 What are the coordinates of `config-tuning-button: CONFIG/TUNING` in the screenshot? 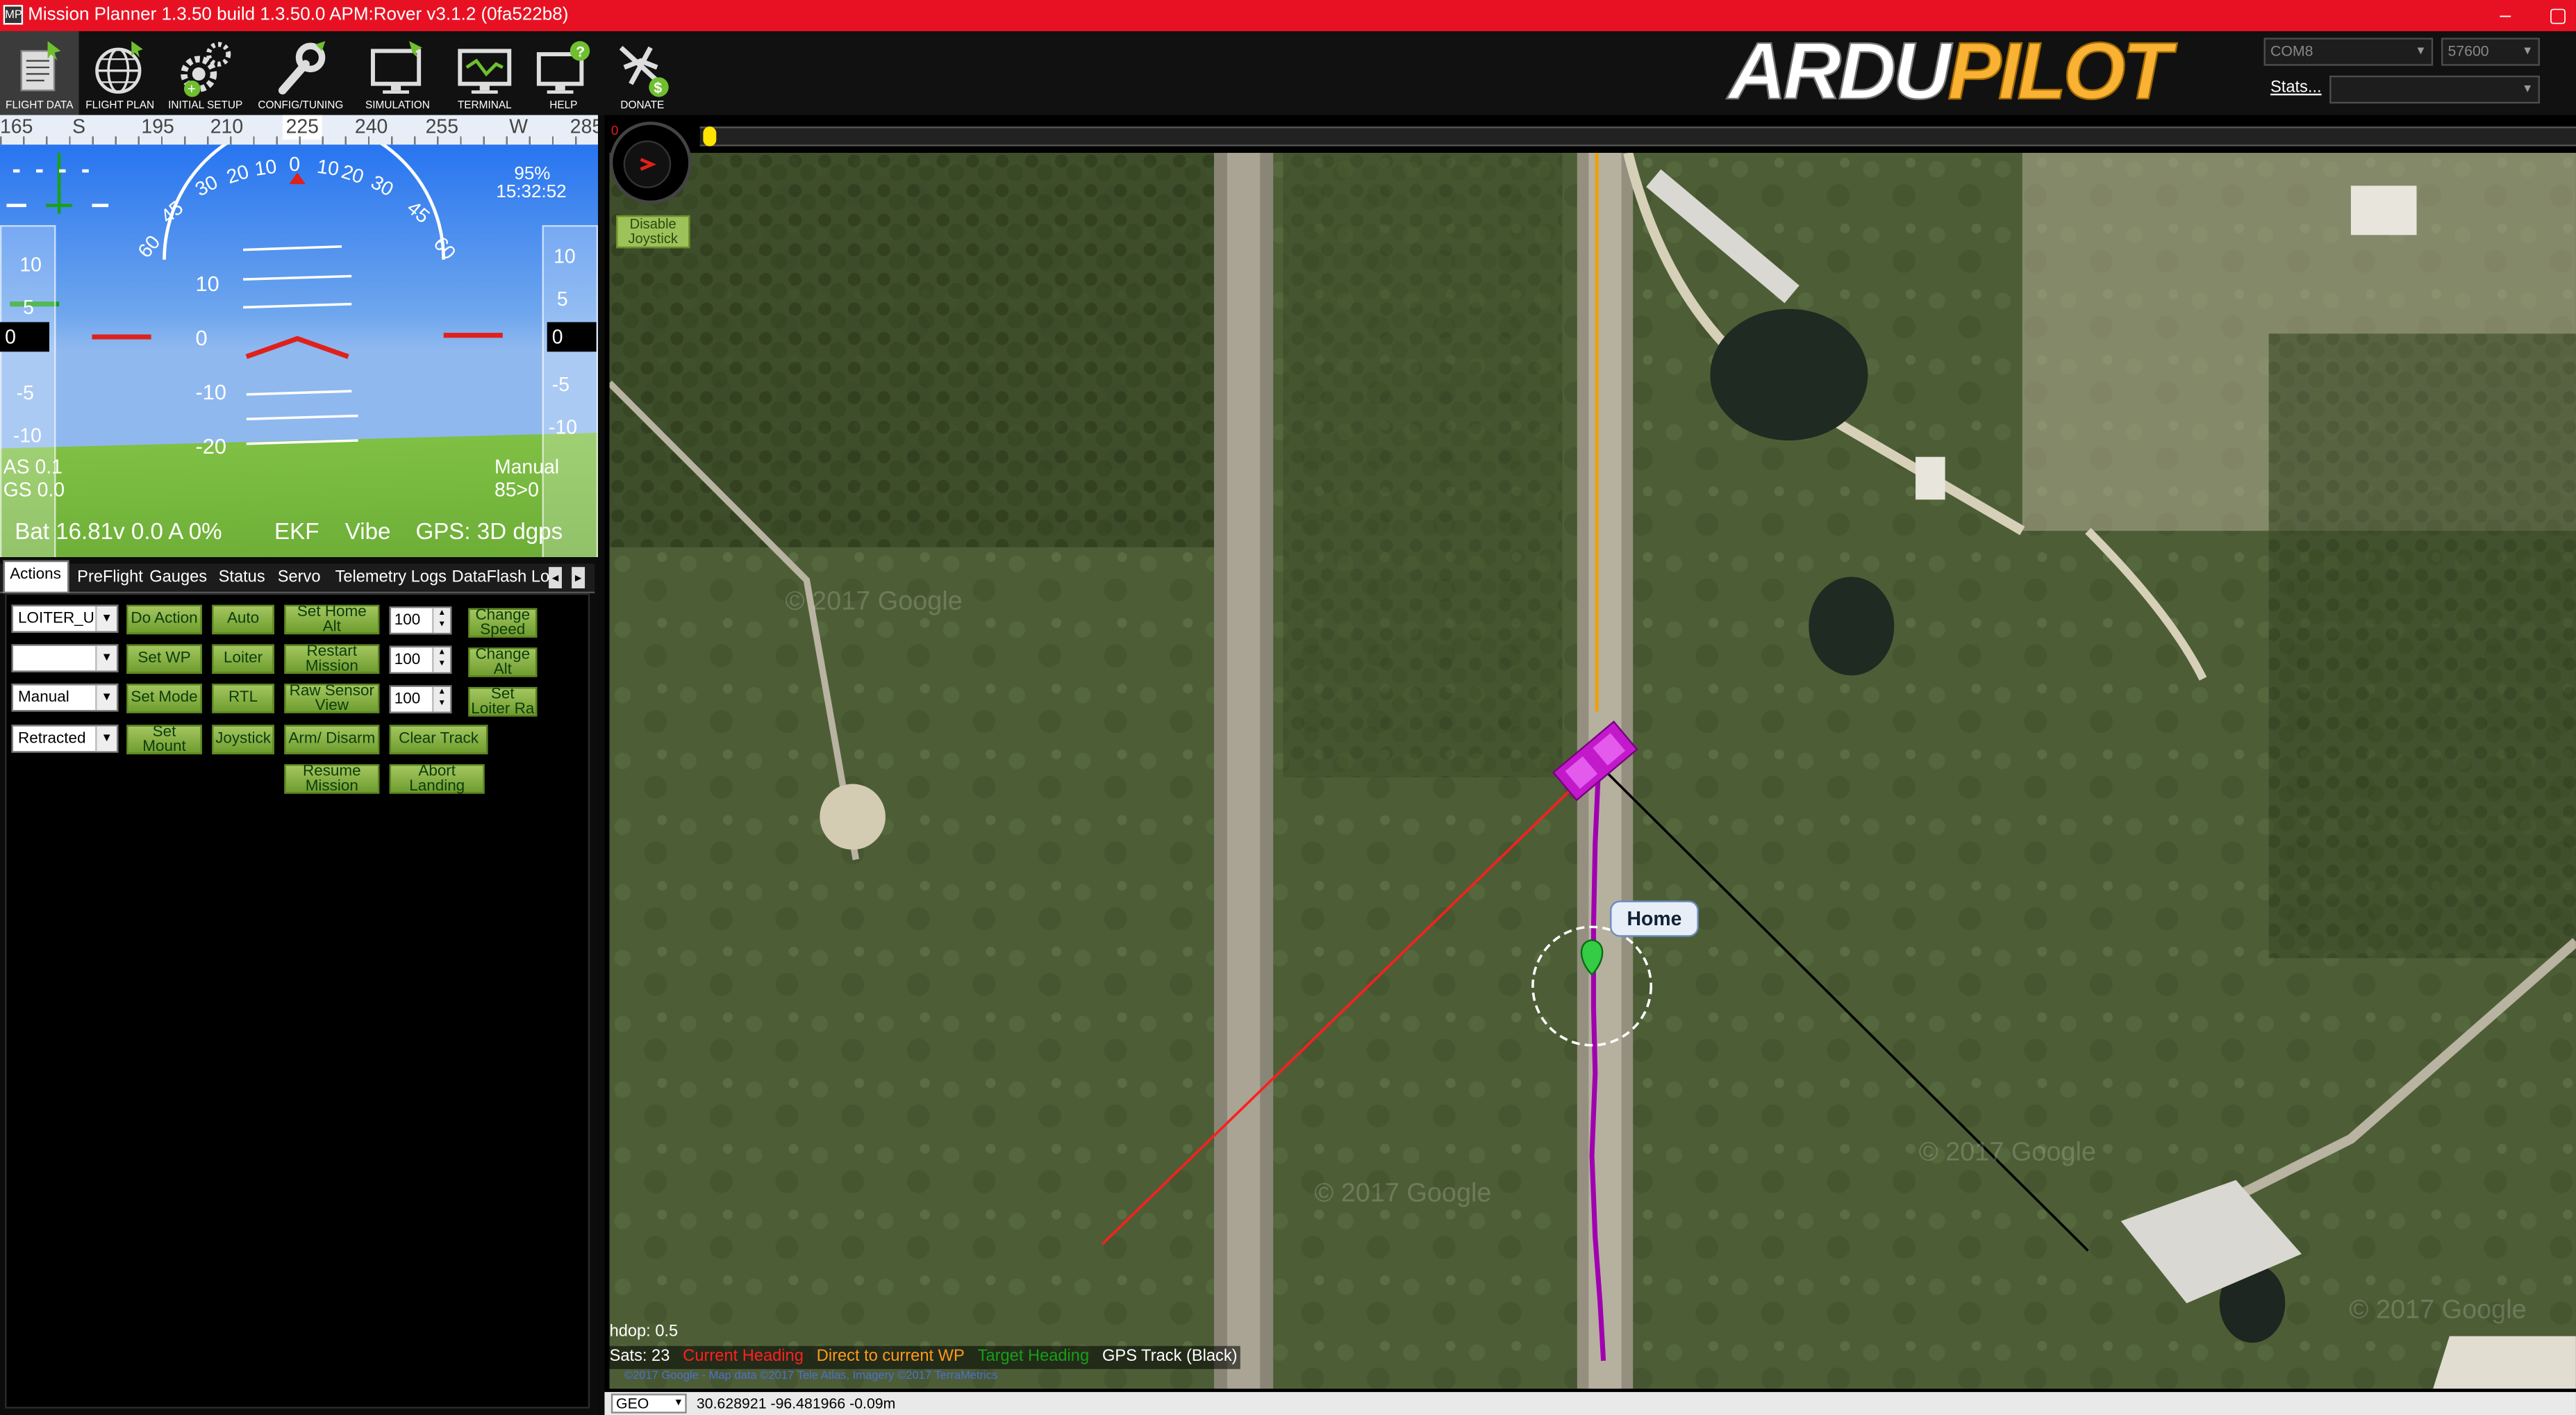 It's located at (301, 73).